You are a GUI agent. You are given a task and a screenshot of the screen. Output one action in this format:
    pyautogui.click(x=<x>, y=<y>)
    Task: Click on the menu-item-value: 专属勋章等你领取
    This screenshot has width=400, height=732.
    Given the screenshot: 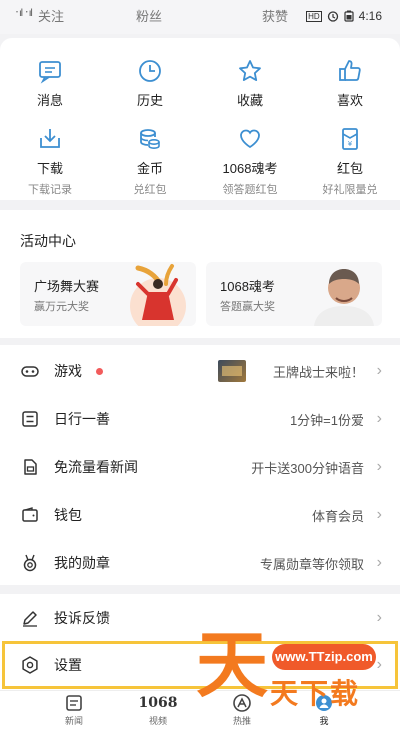 What is the action you would take?
    pyautogui.click(x=311, y=564)
    